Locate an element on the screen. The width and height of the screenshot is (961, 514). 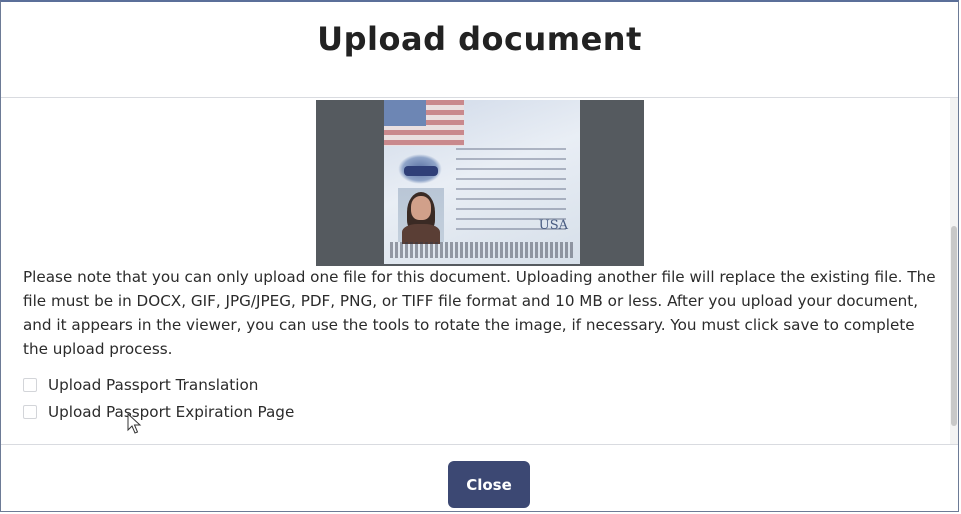
option-upload-passport-translation: Upload Passport Translation is located at coordinates (140, 385).